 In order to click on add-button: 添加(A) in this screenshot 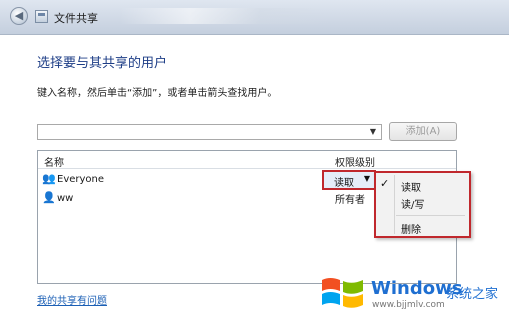, I will do `click(423, 131)`.